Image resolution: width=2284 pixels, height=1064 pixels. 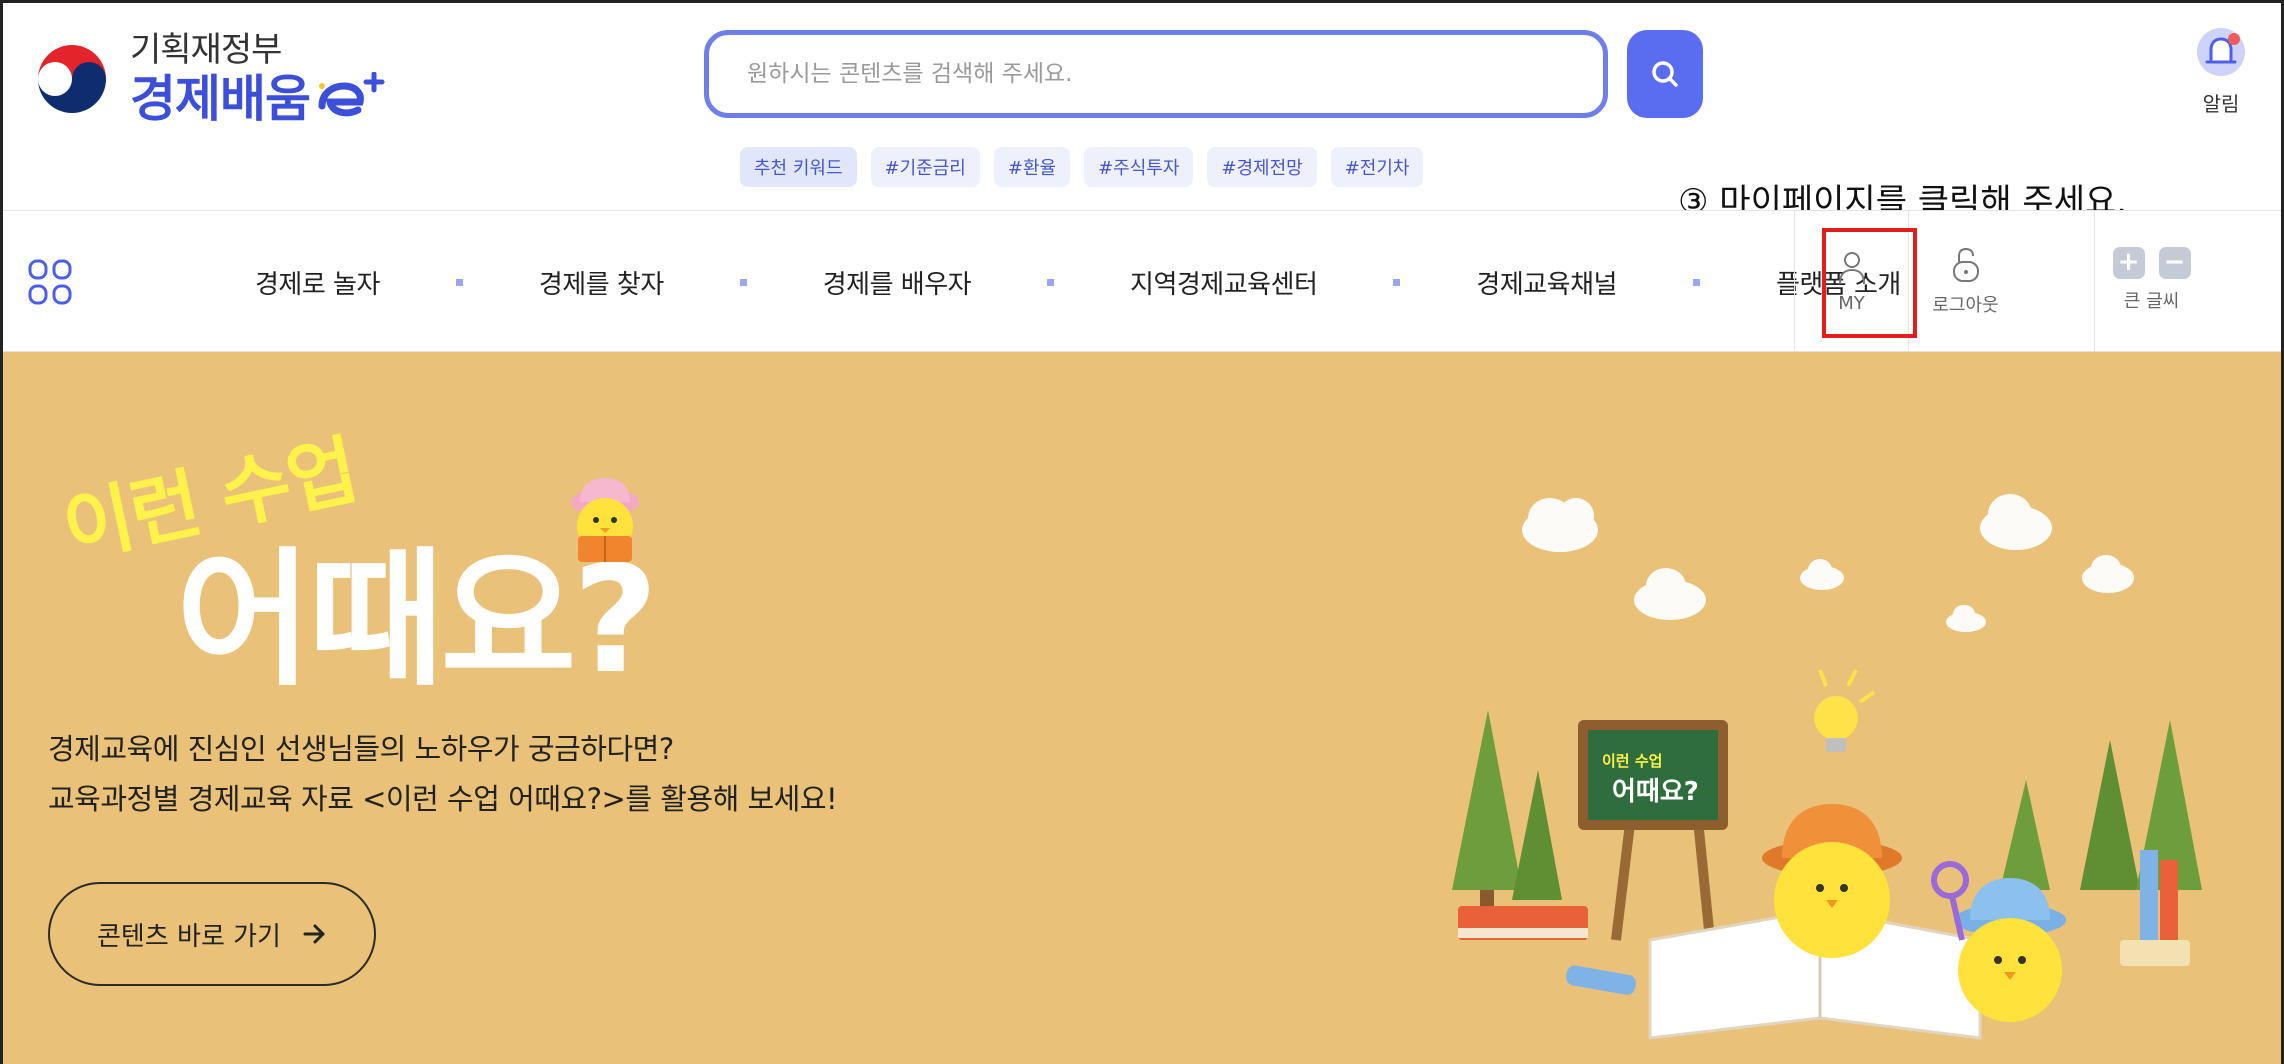 I want to click on unlock-icon, so click(x=1965, y=264).